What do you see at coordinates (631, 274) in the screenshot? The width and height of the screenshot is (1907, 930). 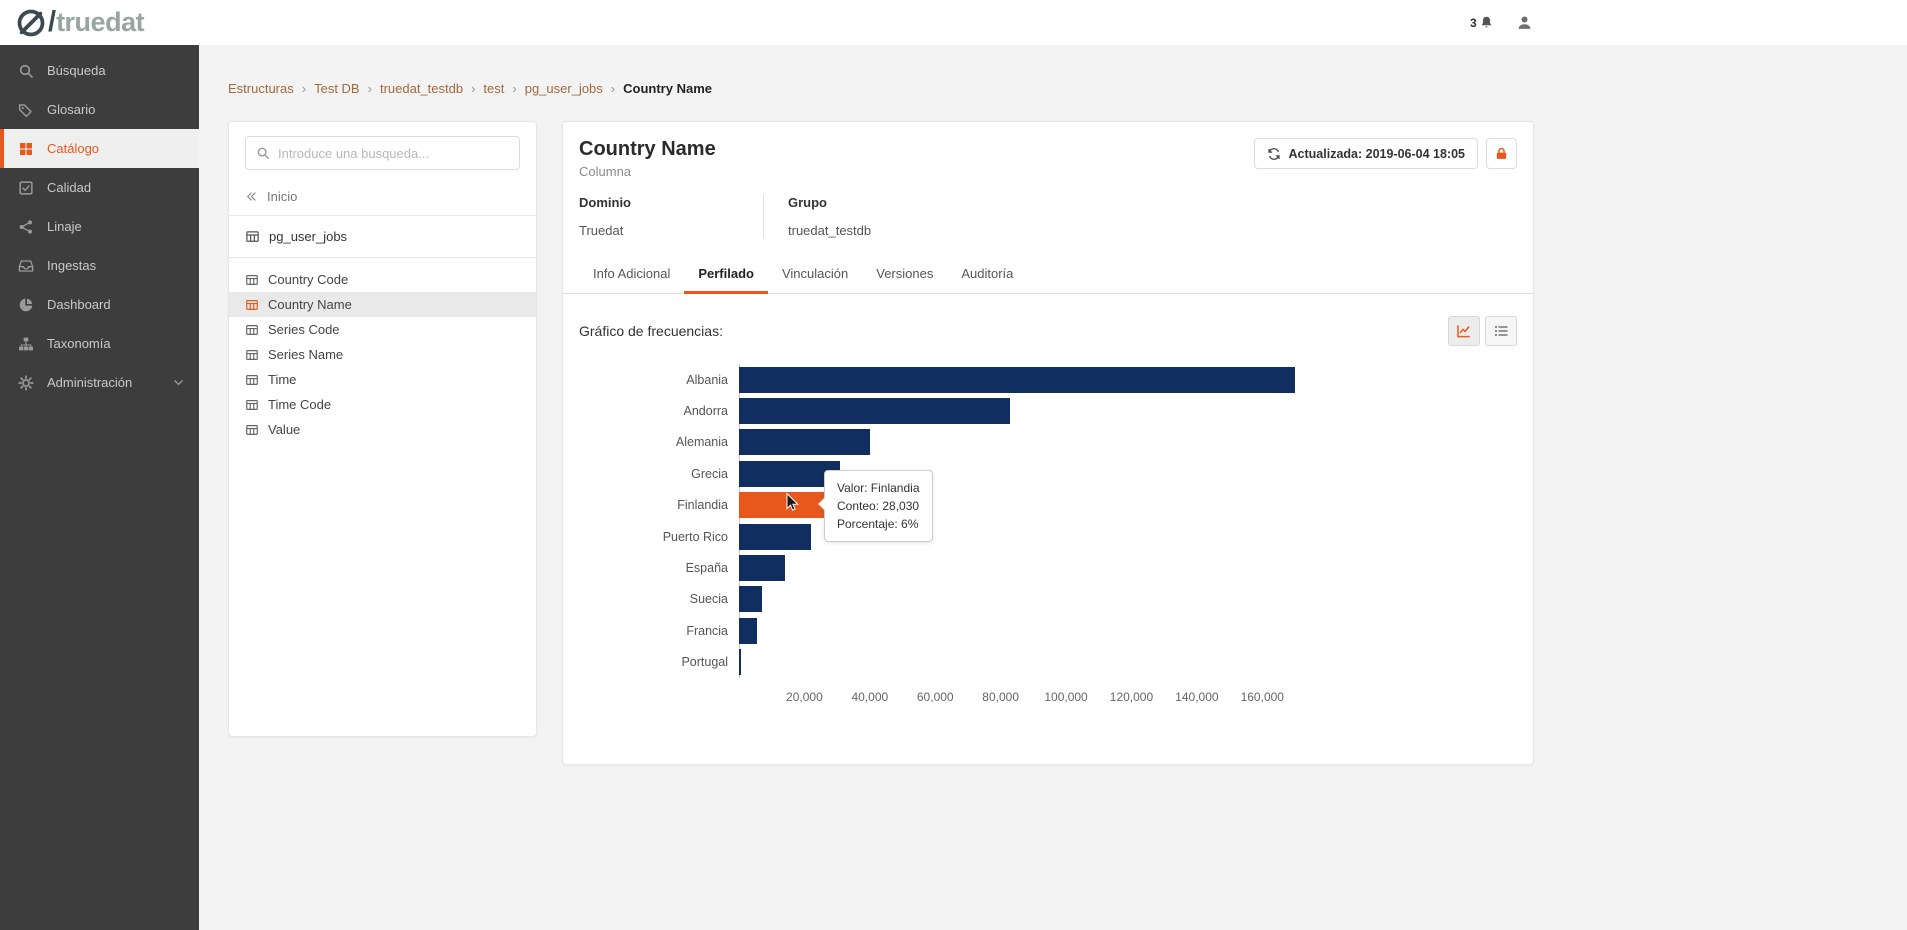 I see `tab-info-adicional: Info Adicional` at bounding box center [631, 274].